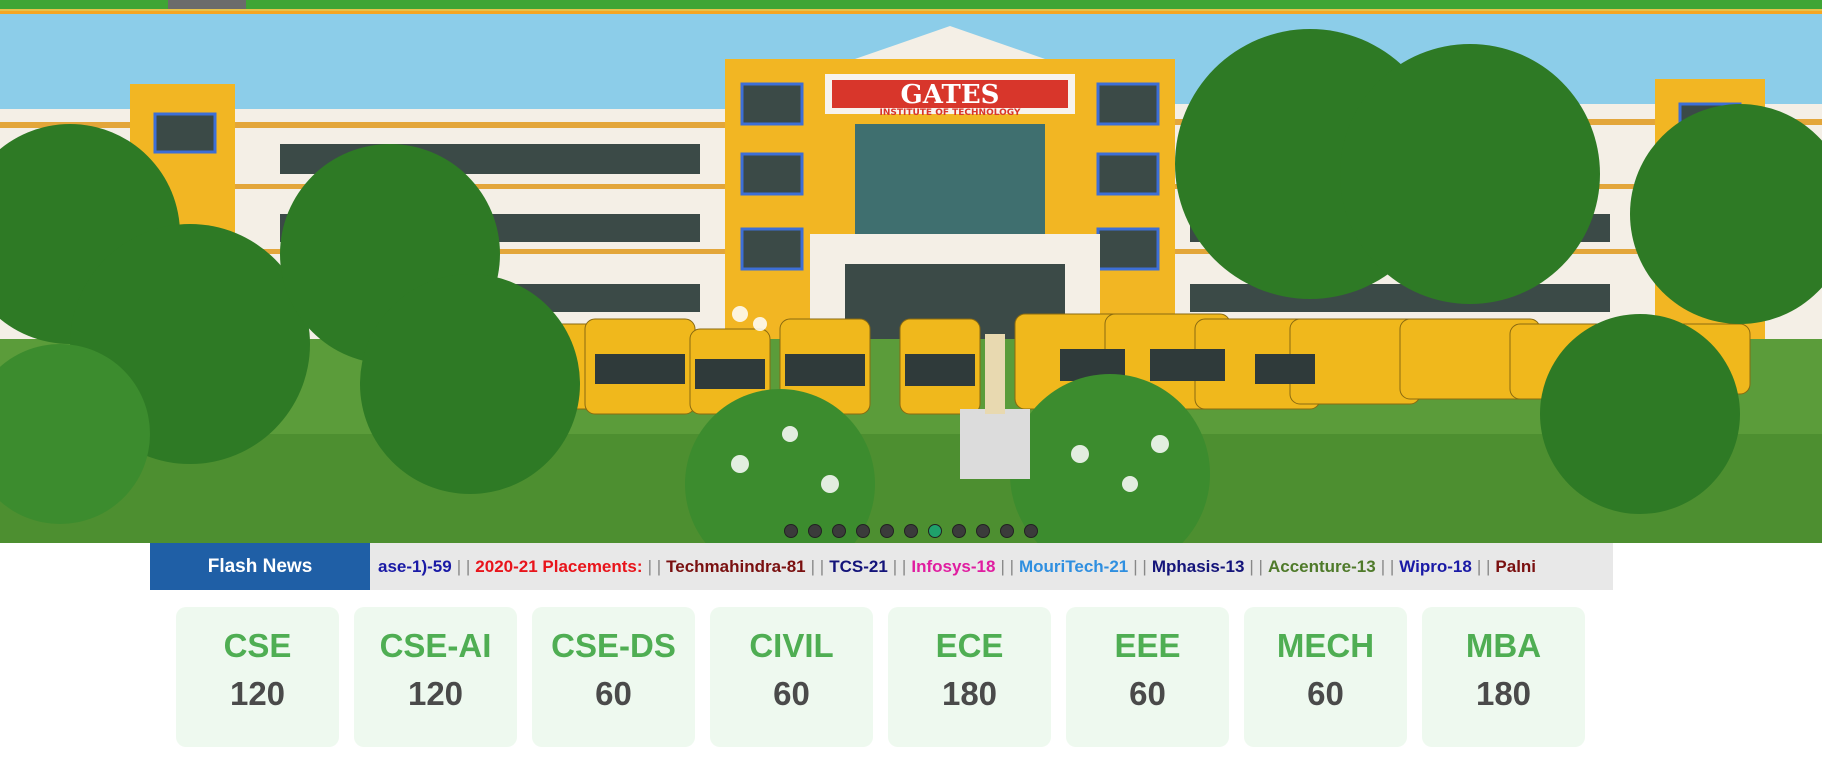  What do you see at coordinates (207, 4) in the screenshot?
I see `top-gray-marker` at bounding box center [207, 4].